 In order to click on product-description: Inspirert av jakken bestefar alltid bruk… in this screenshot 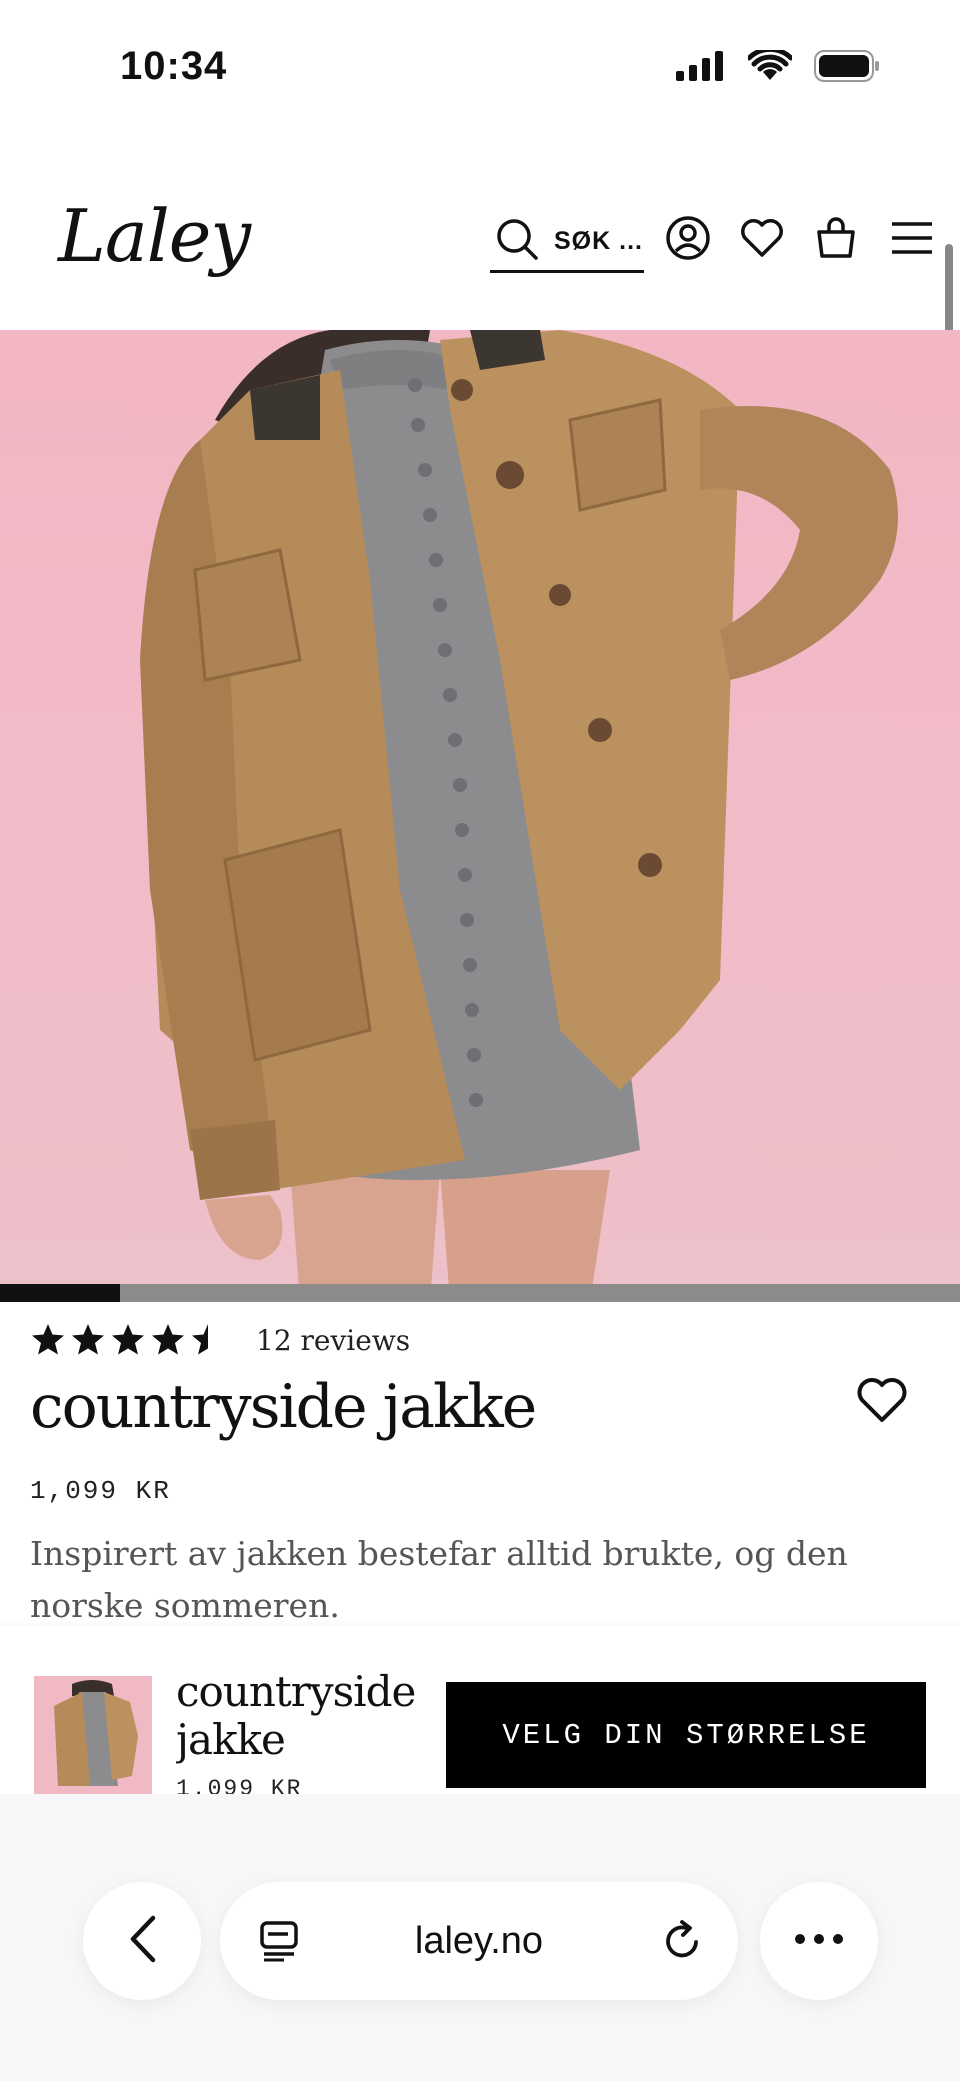, I will do `click(439, 1579)`.